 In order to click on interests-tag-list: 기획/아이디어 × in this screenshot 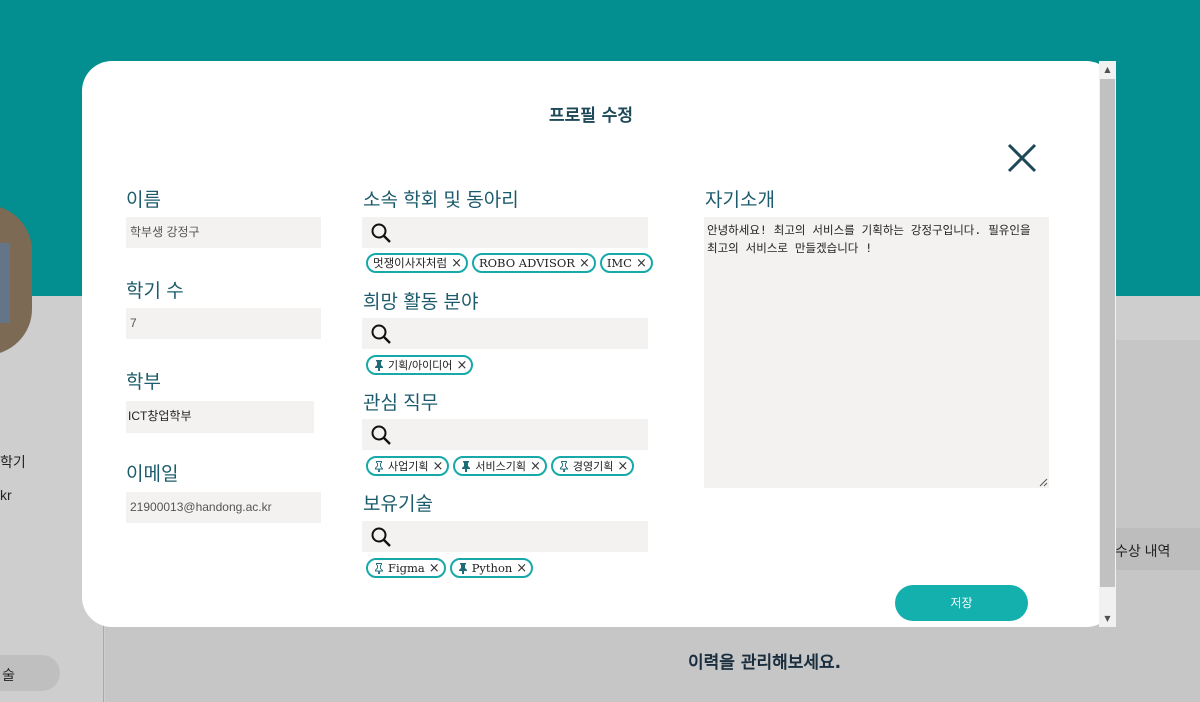, I will do `click(420, 365)`.